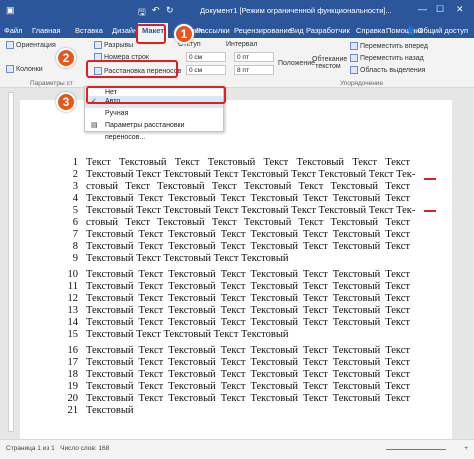 This screenshot has height=459, width=474. What do you see at coordinates (75, 162) in the screenshot?
I see `line-number: 1` at bounding box center [75, 162].